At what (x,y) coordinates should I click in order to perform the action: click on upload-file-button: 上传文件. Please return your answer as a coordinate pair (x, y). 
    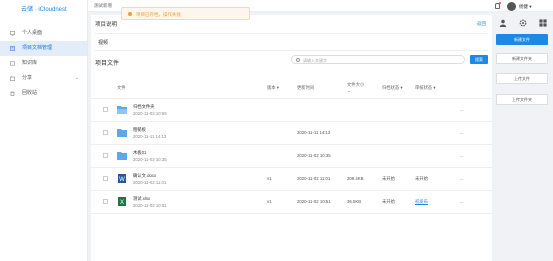
    Looking at the image, I should click on (522, 78).